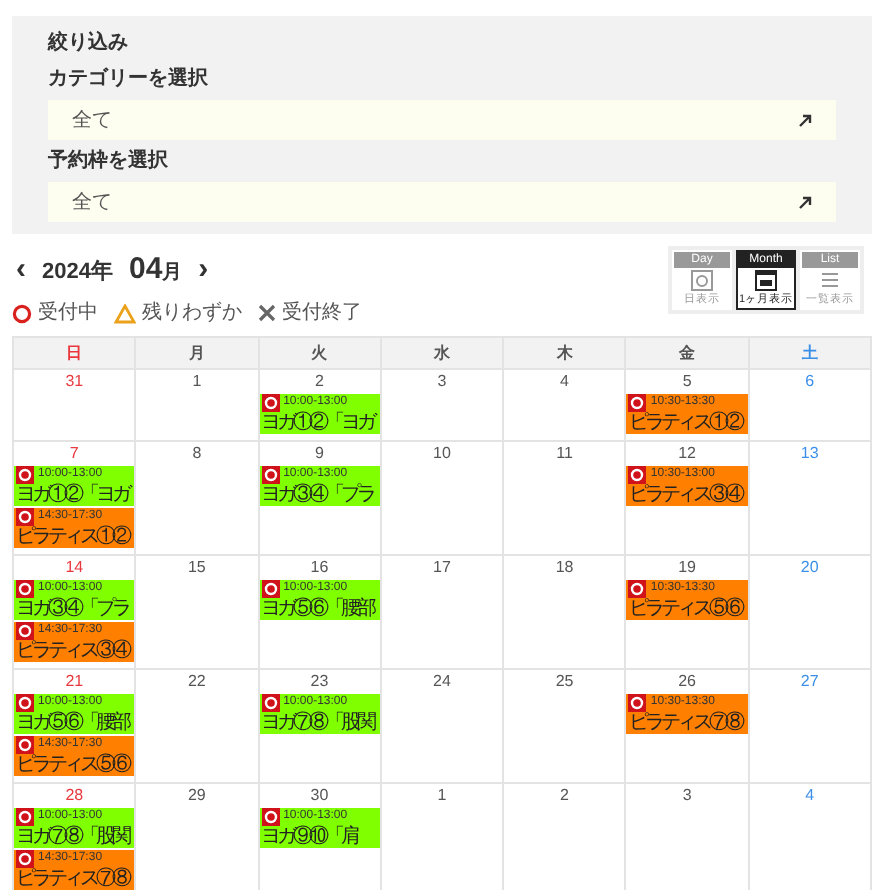 The image size is (884, 890). Describe the element at coordinates (197, 353) in the screenshot. I see `weekday-header: 月` at that location.